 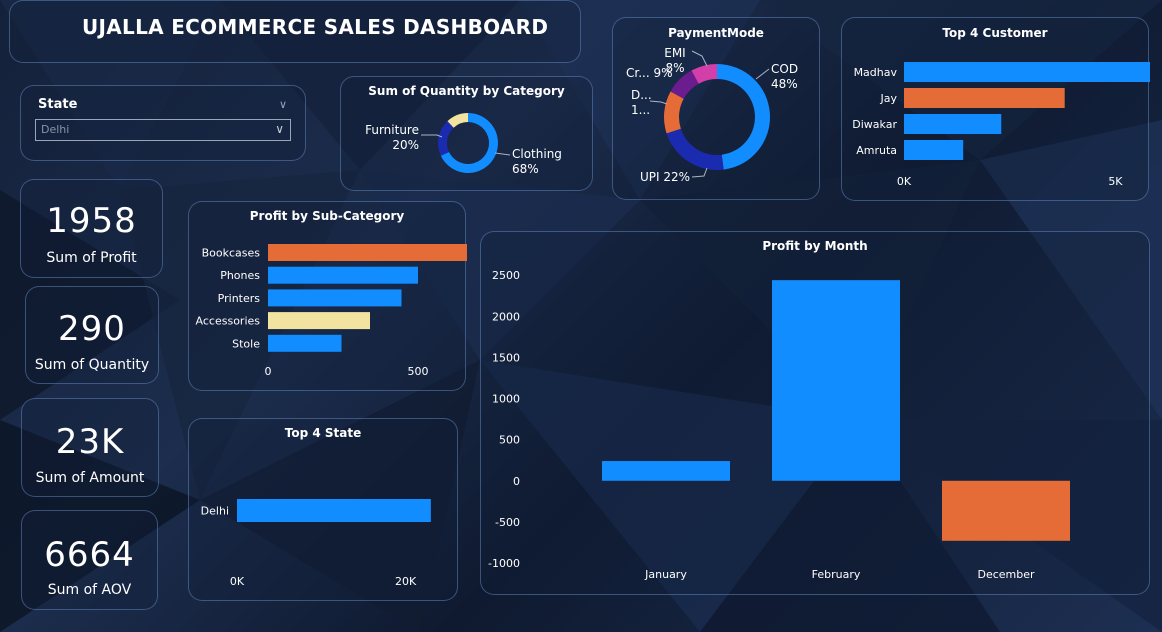 What do you see at coordinates (91, 221) in the screenshot?
I see `kpi-profit-value: 1958` at bounding box center [91, 221].